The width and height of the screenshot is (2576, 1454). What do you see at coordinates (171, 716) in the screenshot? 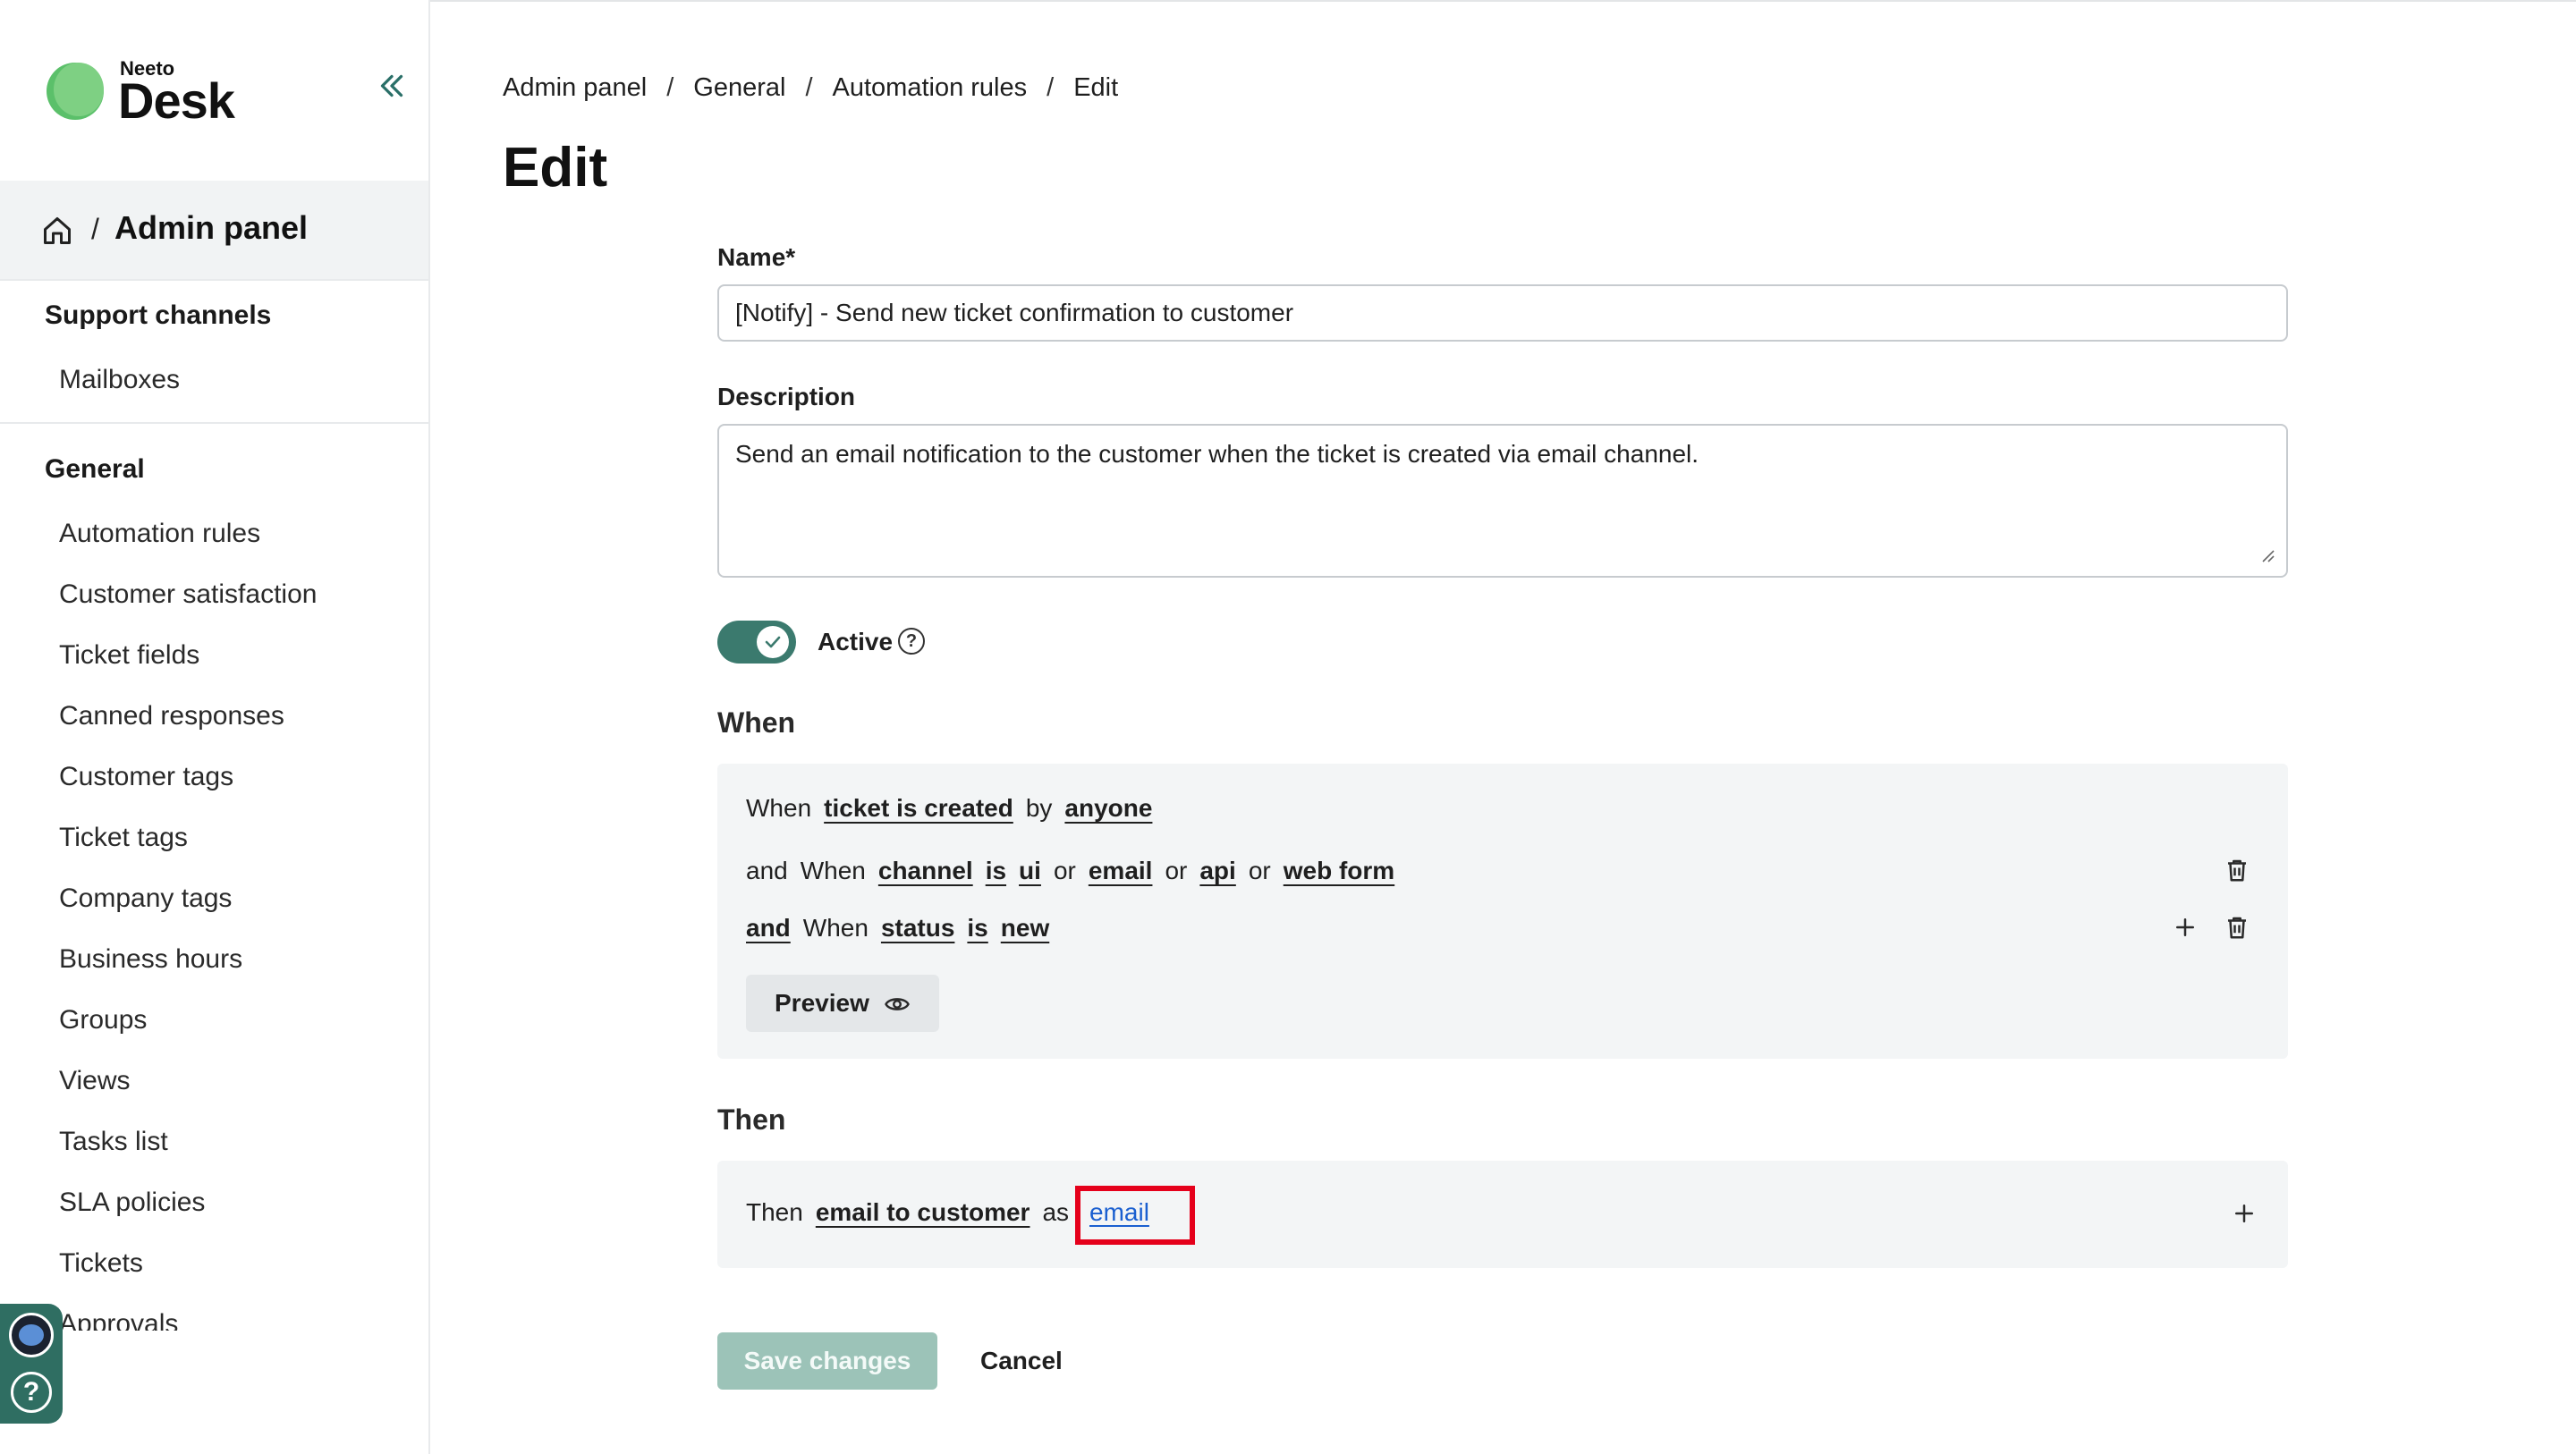
I see `sidebar-item-canned-responses: Canned responses` at bounding box center [171, 716].